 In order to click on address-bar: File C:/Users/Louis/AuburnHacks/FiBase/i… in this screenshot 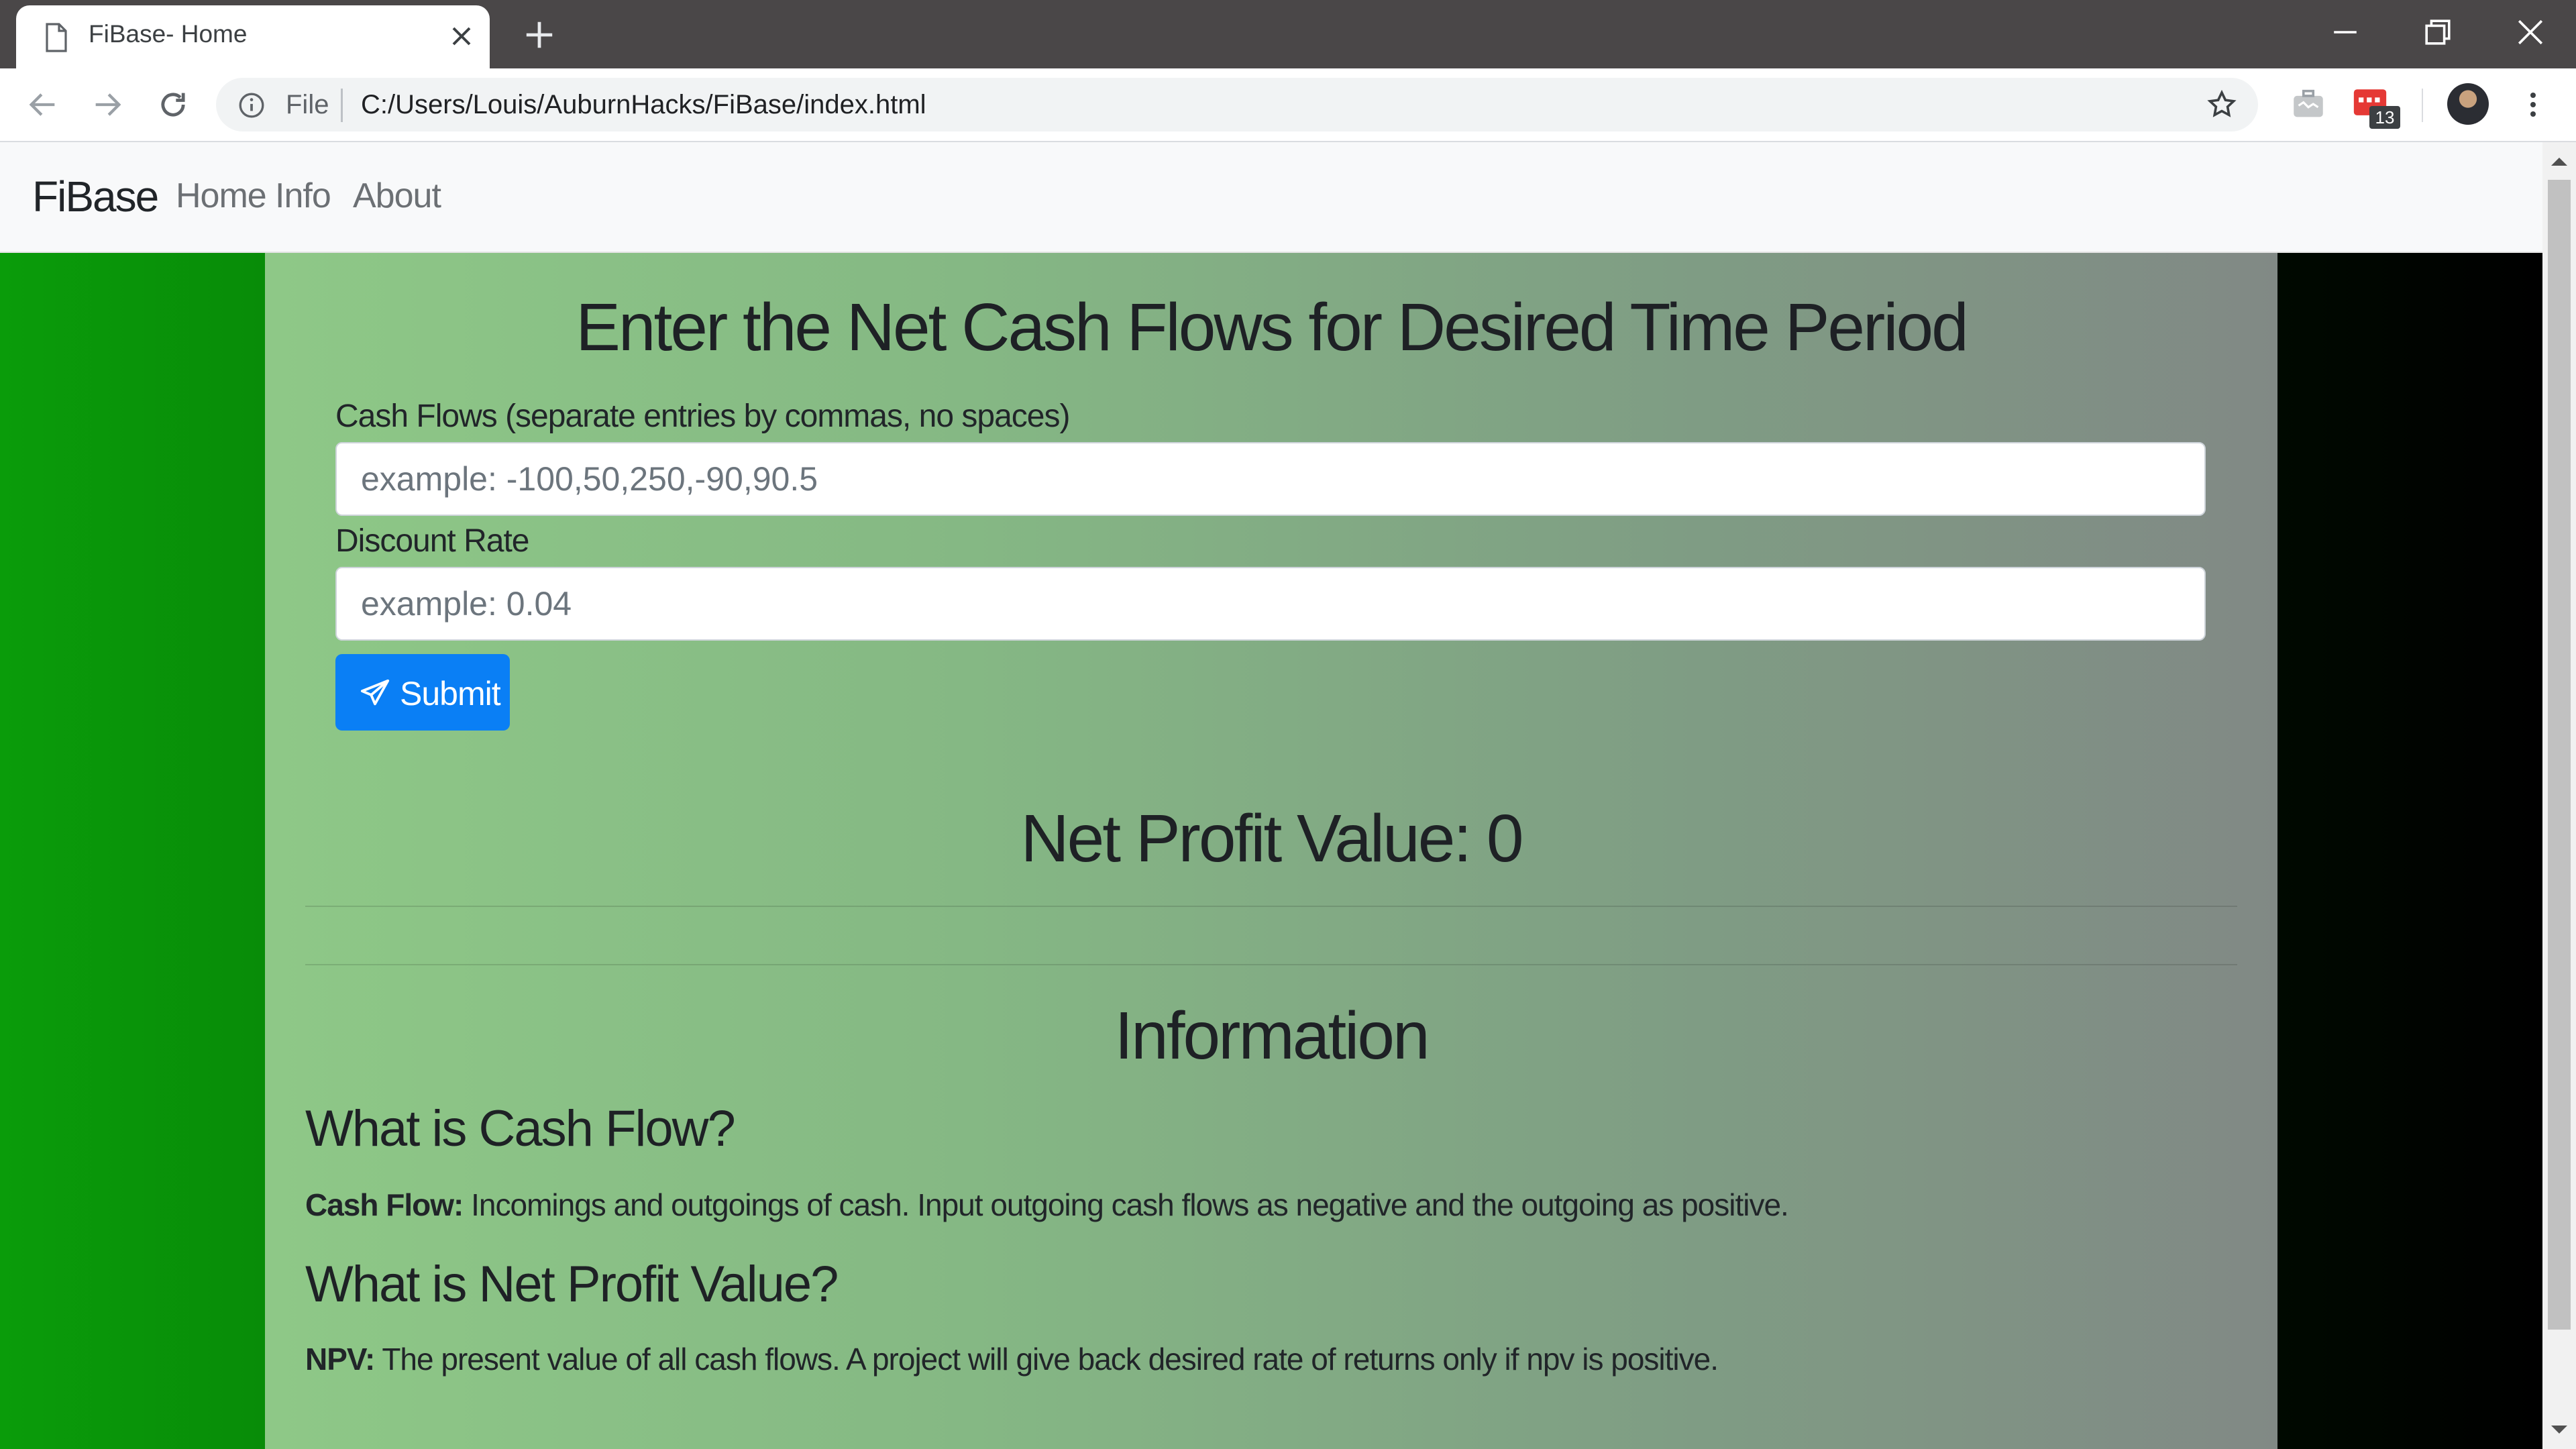, I will do `click(1237, 104)`.